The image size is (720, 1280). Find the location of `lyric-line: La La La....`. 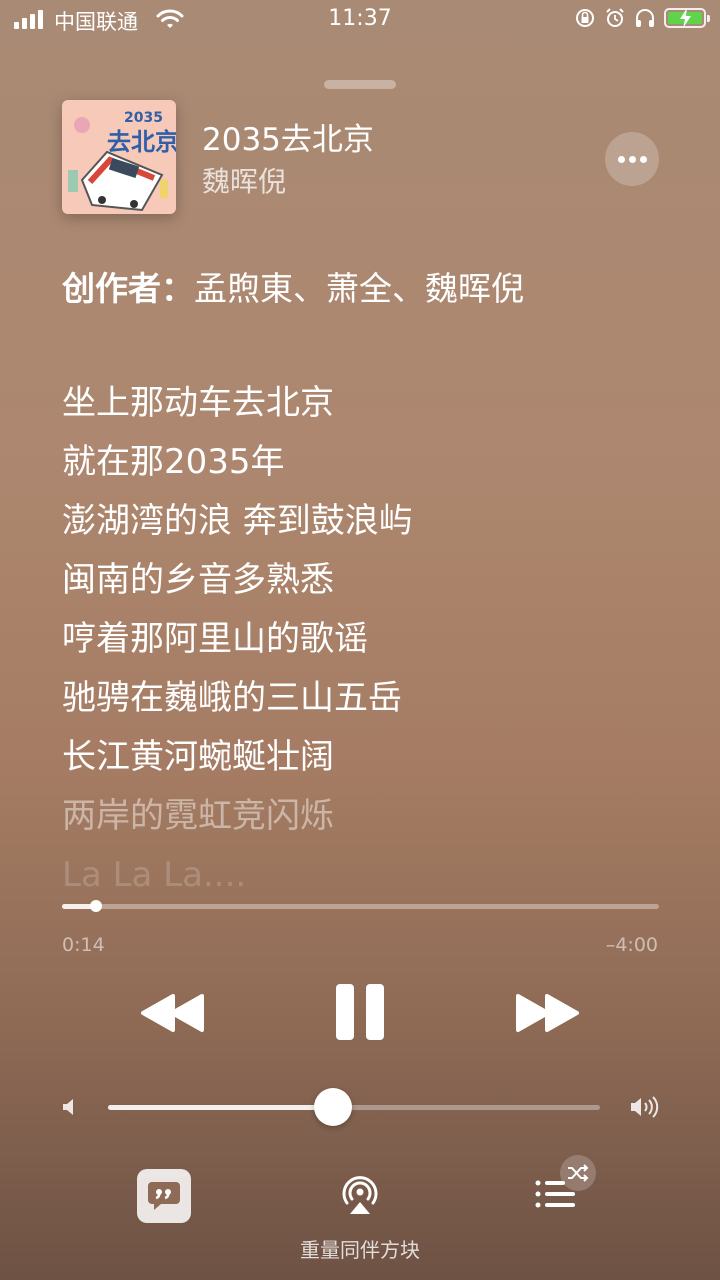

lyric-line: La La La.... is located at coordinates (372, 879).